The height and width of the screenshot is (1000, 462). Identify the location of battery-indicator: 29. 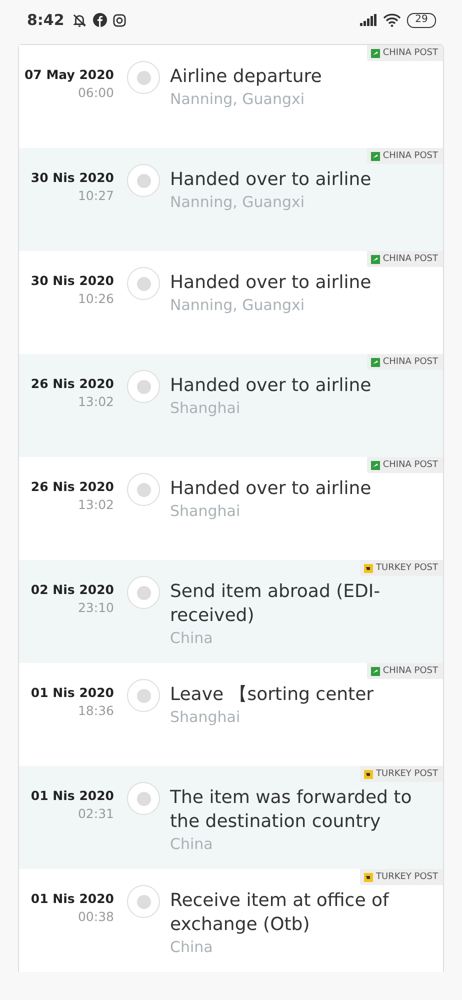
(421, 20).